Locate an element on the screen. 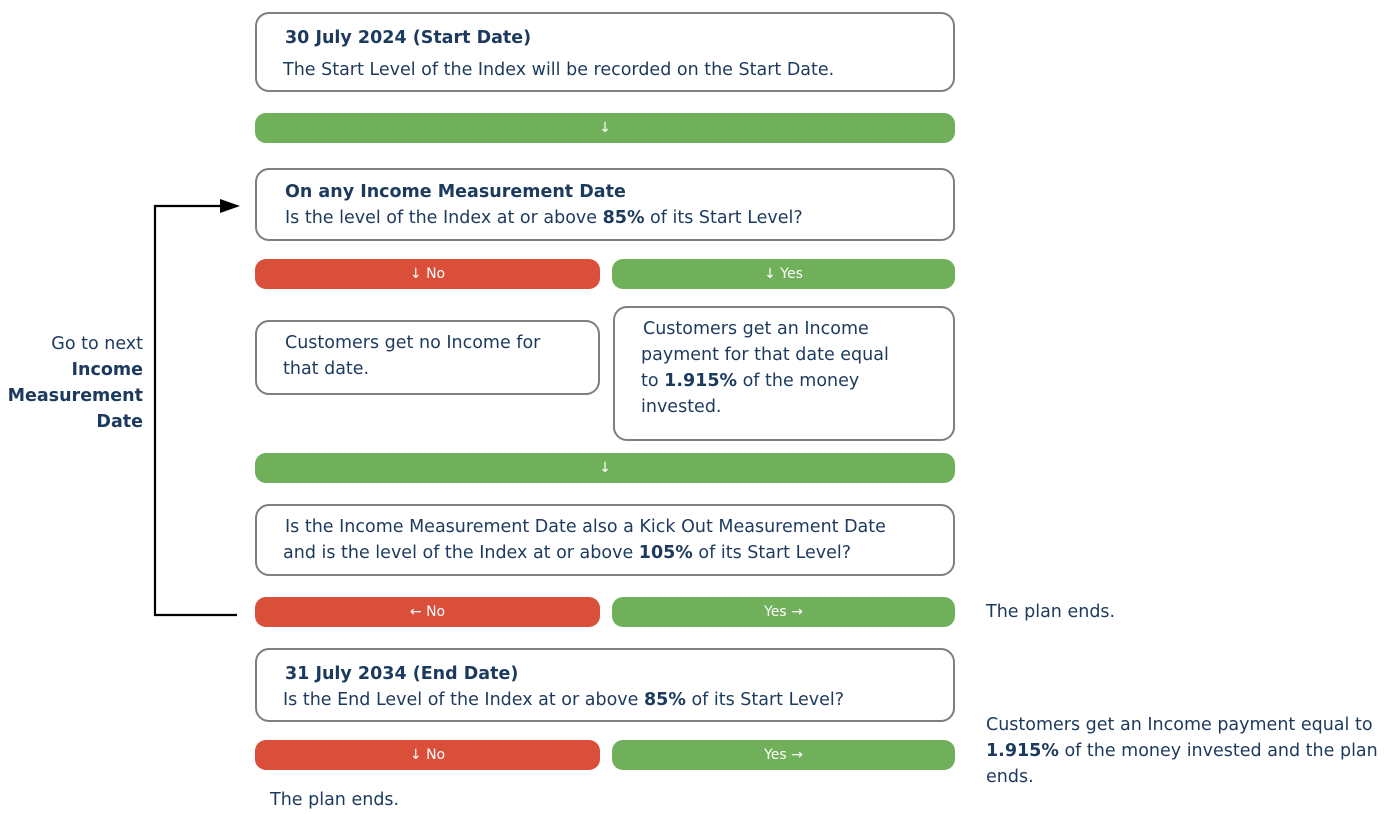 The height and width of the screenshot is (814, 1395). yes-branch-bar-3: Yes → is located at coordinates (783, 755).